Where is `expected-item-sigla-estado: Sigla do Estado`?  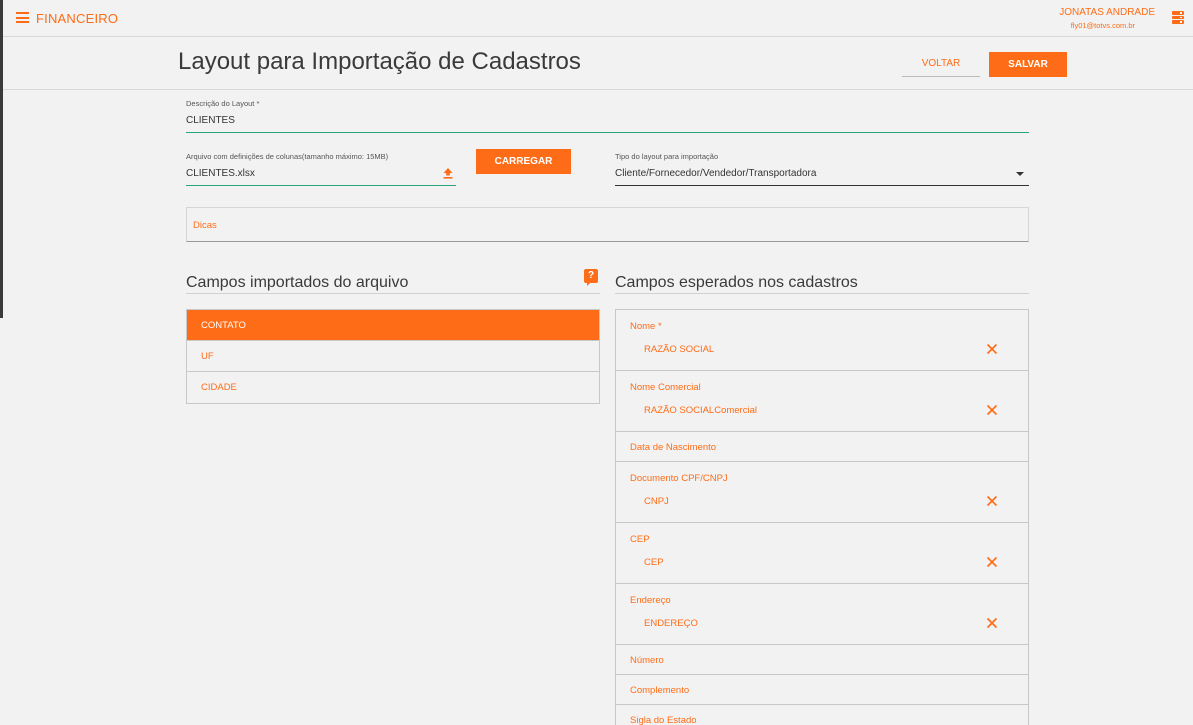
expected-item-sigla-estado: Sigla do Estado is located at coordinates (822, 715).